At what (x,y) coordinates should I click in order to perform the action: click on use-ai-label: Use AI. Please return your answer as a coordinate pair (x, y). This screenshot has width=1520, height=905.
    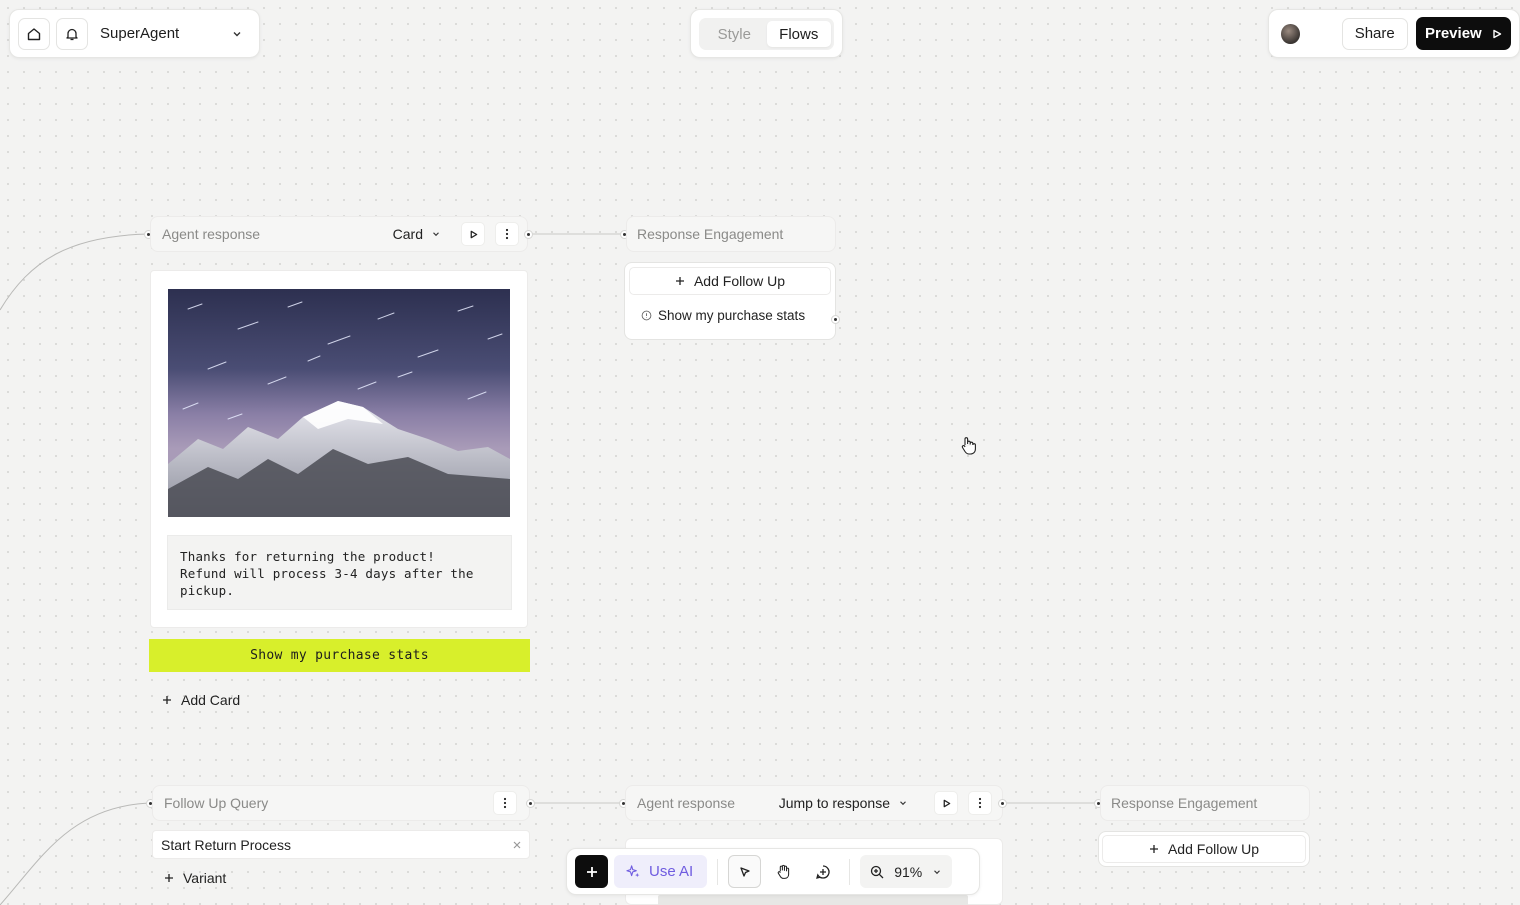
    Looking at the image, I should click on (671, 871).